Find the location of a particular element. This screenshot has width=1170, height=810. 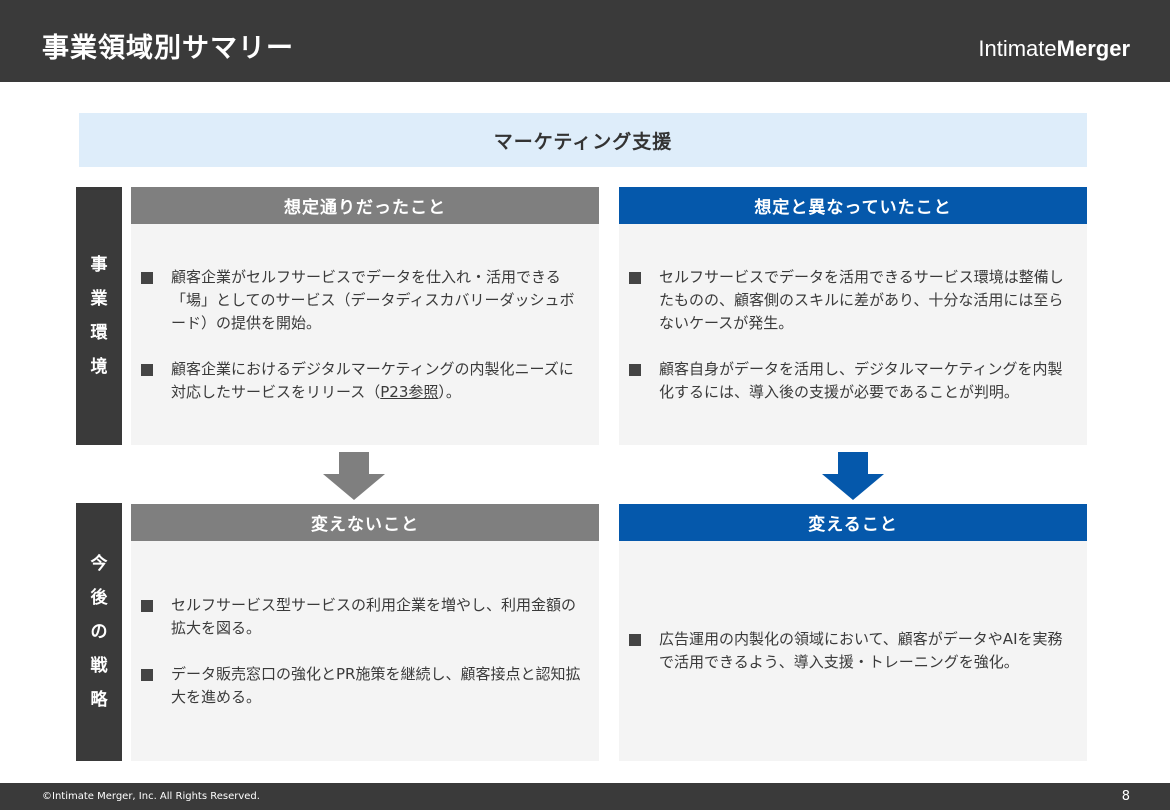

side-label-char: 業 is located at coordinates (99, 299).